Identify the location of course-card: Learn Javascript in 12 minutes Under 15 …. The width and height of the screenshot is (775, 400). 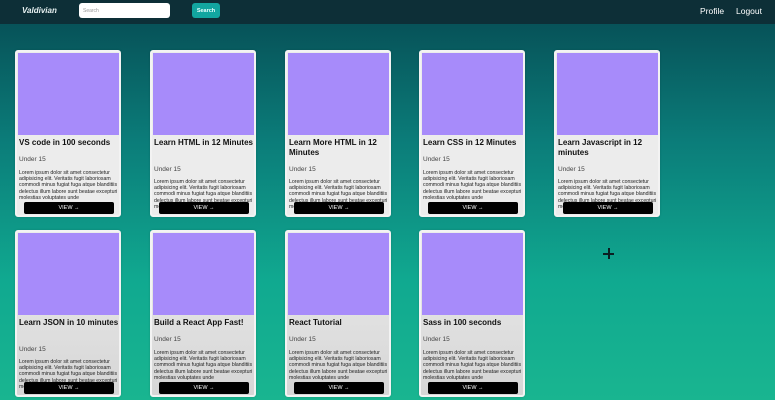
(607, 133).